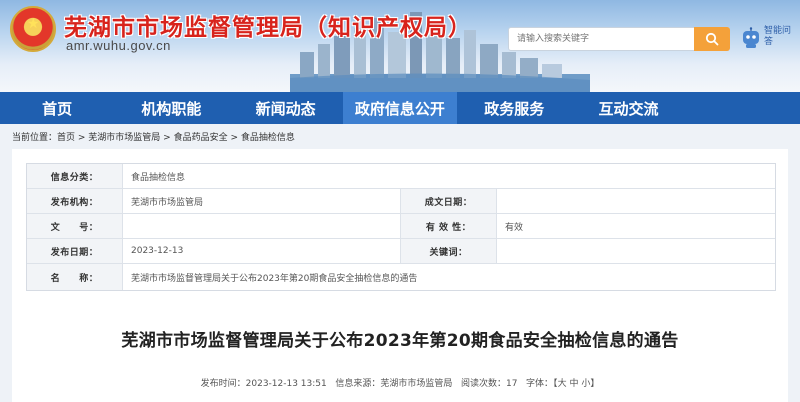 The image size is (800, 402). What do you see at coordinates (514, 108) in the screenshot?
I see `nav-item-services: 政务服务` at bounding box center [514, 108].